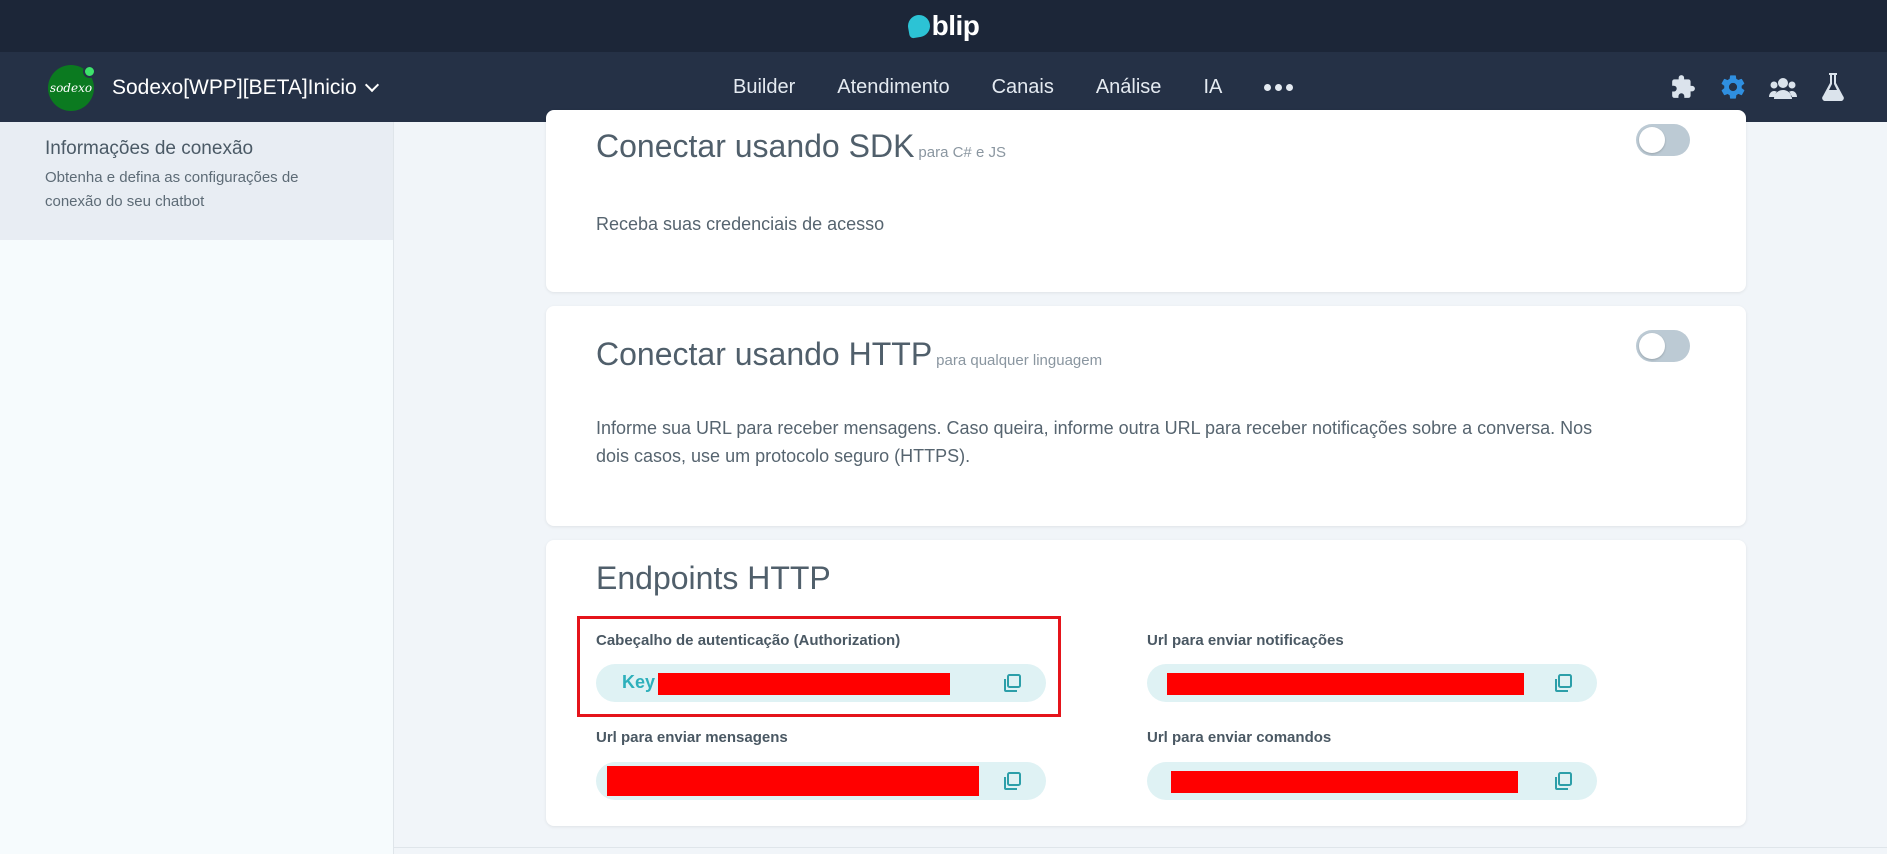 The image size is (1887, 854). What do you see at coordinates (955, 25) in the screenshot?
I see `logo-text: blip` at bounding box center [955, 25].